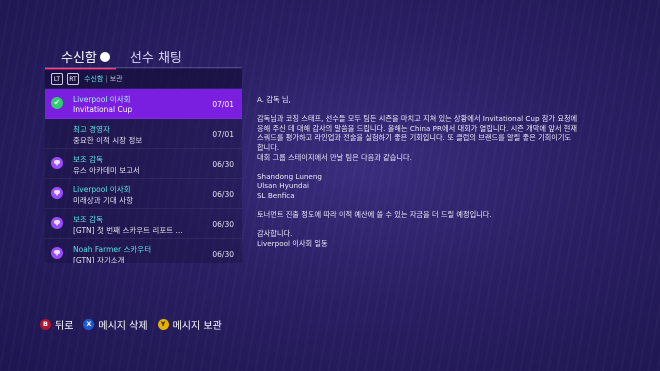  What do you see at coordinates (143, 67) in the screenshot?
I see `tab-divider` at bounding box center [143, 67].